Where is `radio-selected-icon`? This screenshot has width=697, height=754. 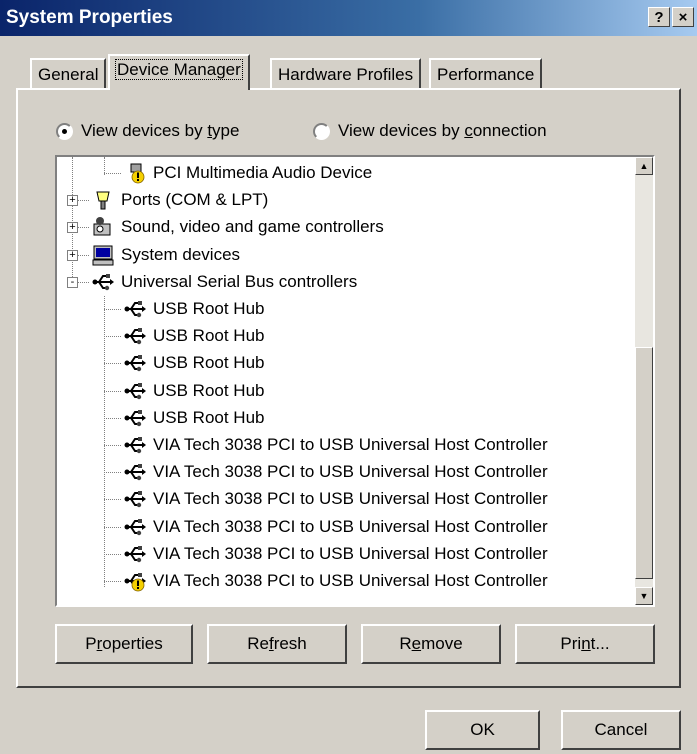 radio-selected-icon is located at coordinates (64, 131).